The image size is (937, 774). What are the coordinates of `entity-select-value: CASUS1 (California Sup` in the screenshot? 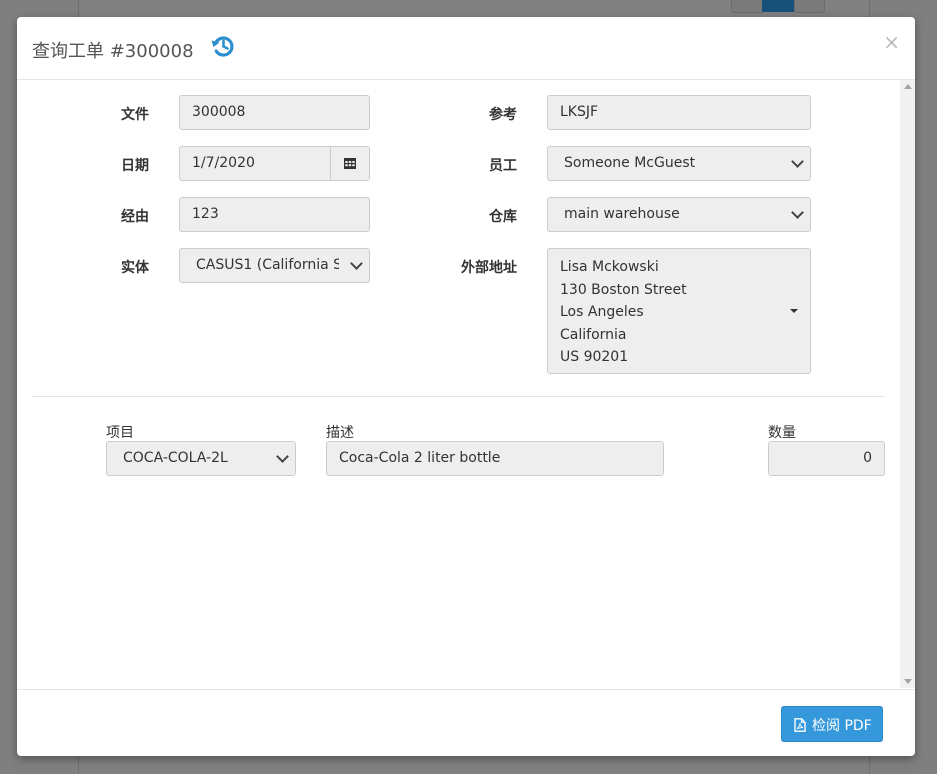 It's located at (267, 265).